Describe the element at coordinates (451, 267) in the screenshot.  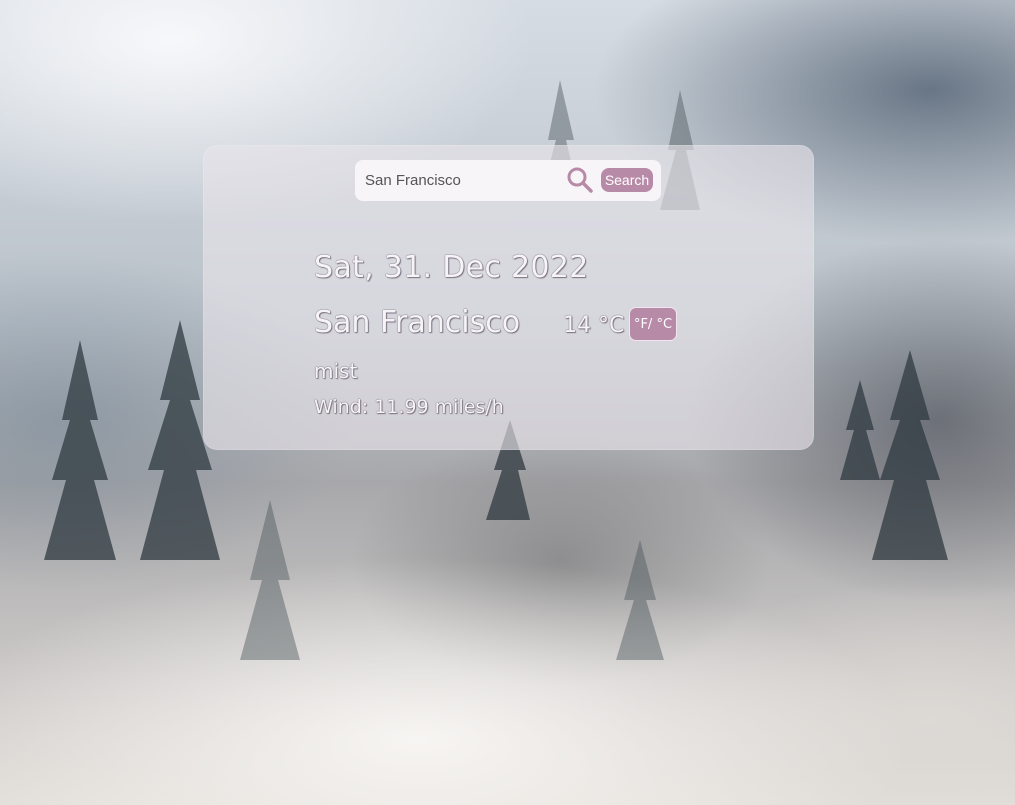
I see `date-text: Sat, 31. Dec 2022` at that location.